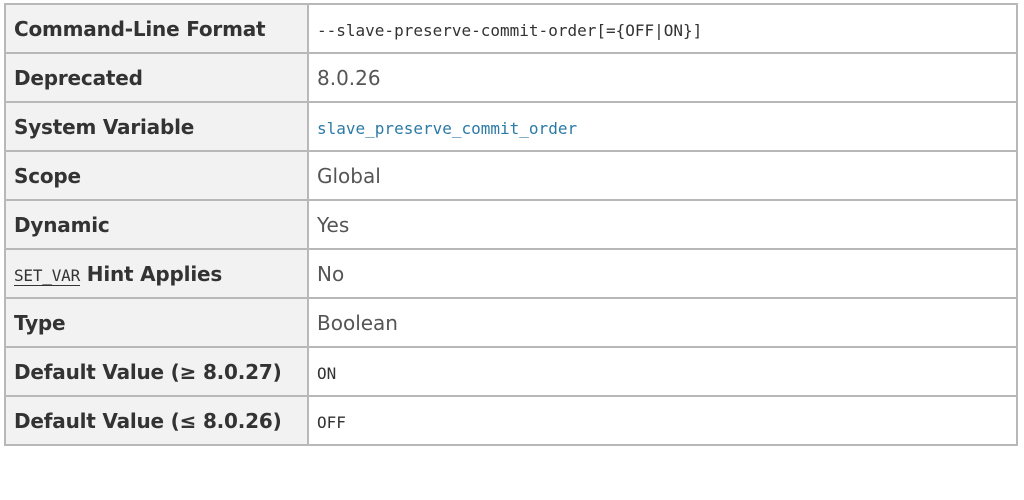 This screenshot has height=500, width=1024. I want to click on row-label-set-var-hint: SET_VAR Hint Applies, so click(156, 273).